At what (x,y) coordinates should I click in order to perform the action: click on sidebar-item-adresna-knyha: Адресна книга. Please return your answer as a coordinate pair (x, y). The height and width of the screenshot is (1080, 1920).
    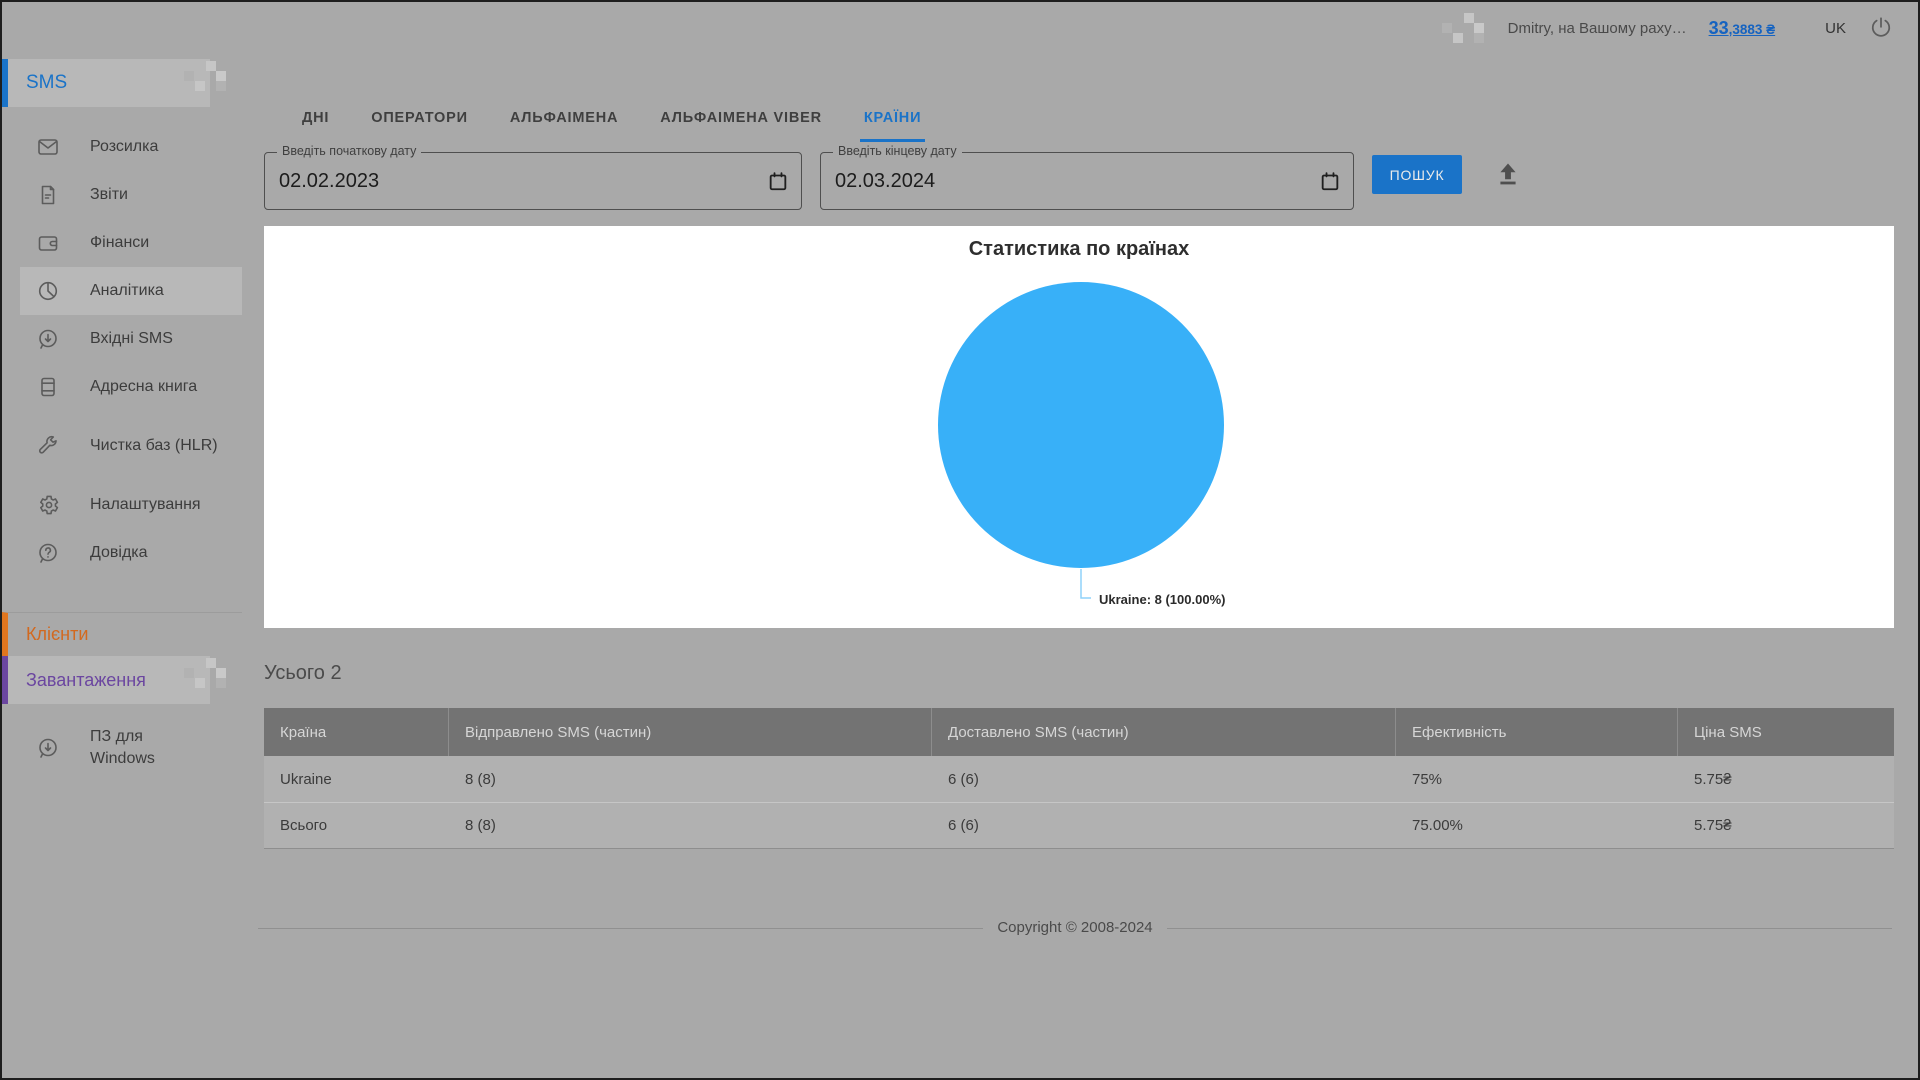
    Looking at the image, I should click on (131, 387).